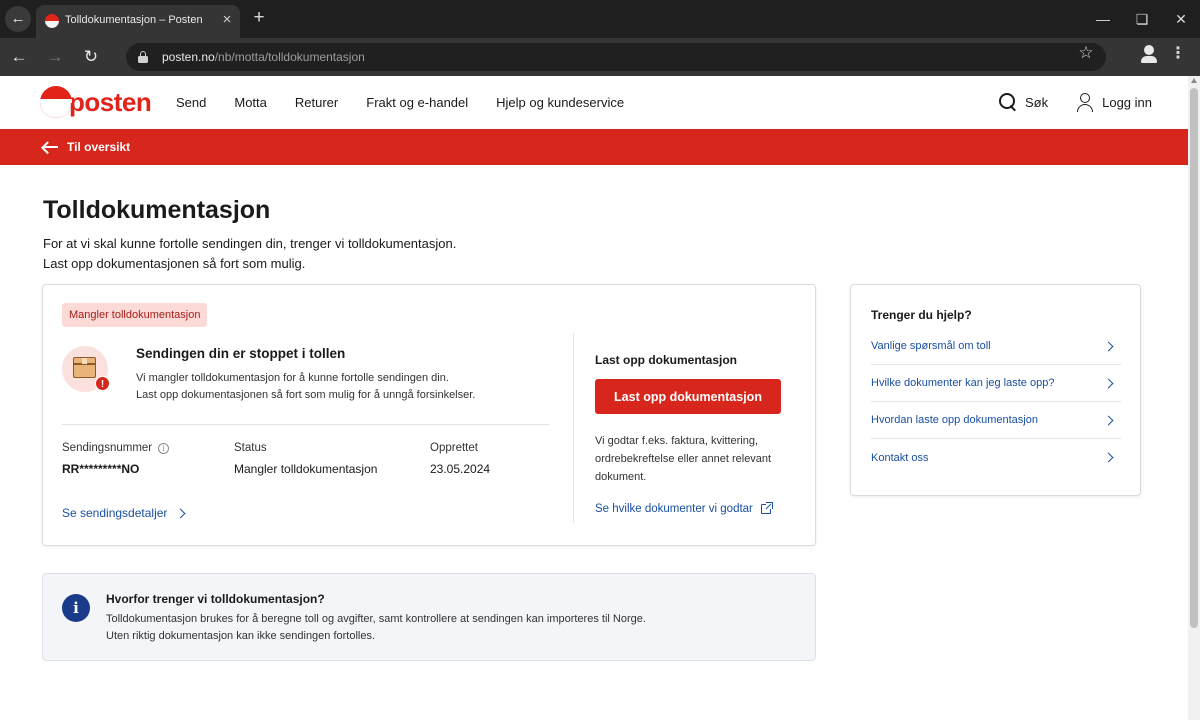 Image resolution: width=1200 pixels, height=720 pixels. I want to click on nav-returer: Returer, so click(316, 102).